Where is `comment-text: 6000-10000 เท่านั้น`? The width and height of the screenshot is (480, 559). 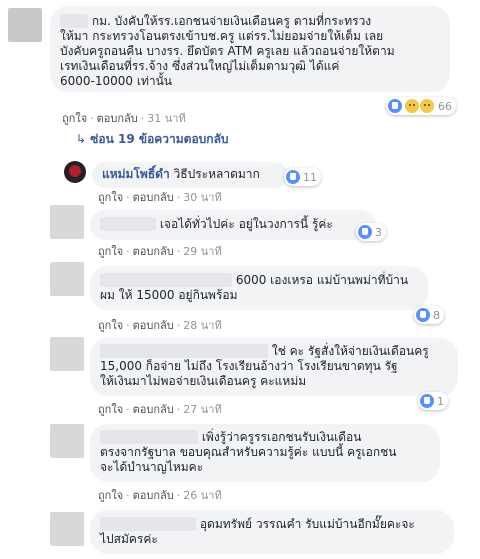 comment-text: 6000-10000 เท่านั้น is located at coordinates (116, 81).